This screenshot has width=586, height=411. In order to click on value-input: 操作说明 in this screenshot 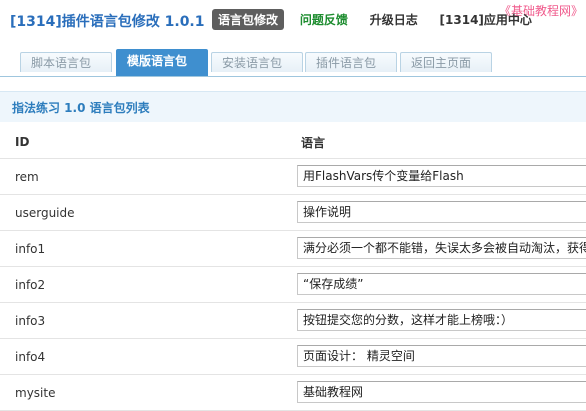, I will do `click(441, 212)`.